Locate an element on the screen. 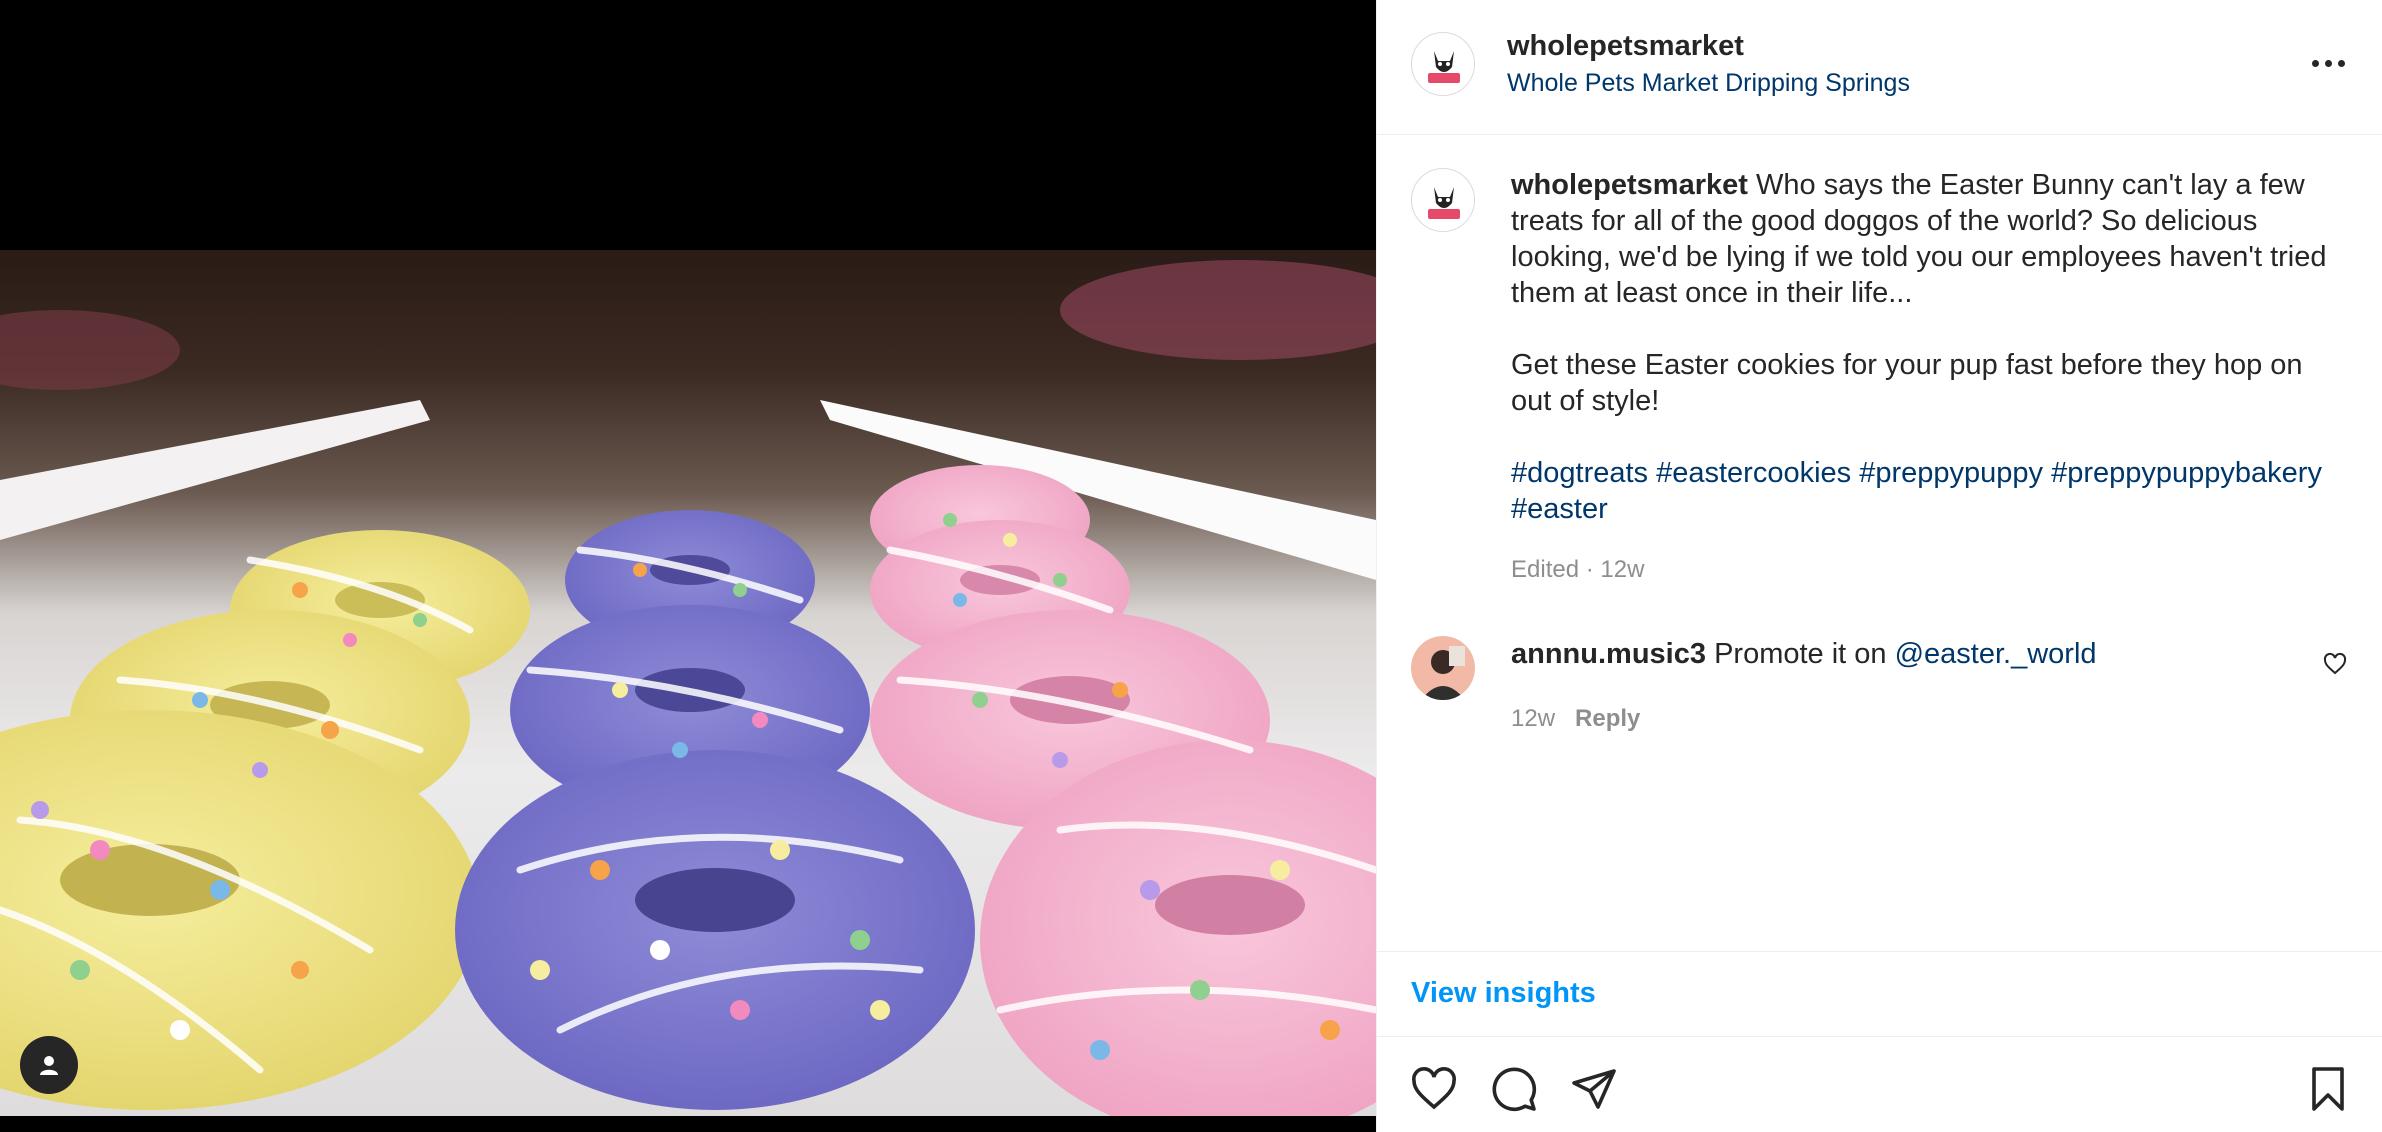  view-insights-link: View insights is located at coordinates (1503, 993).